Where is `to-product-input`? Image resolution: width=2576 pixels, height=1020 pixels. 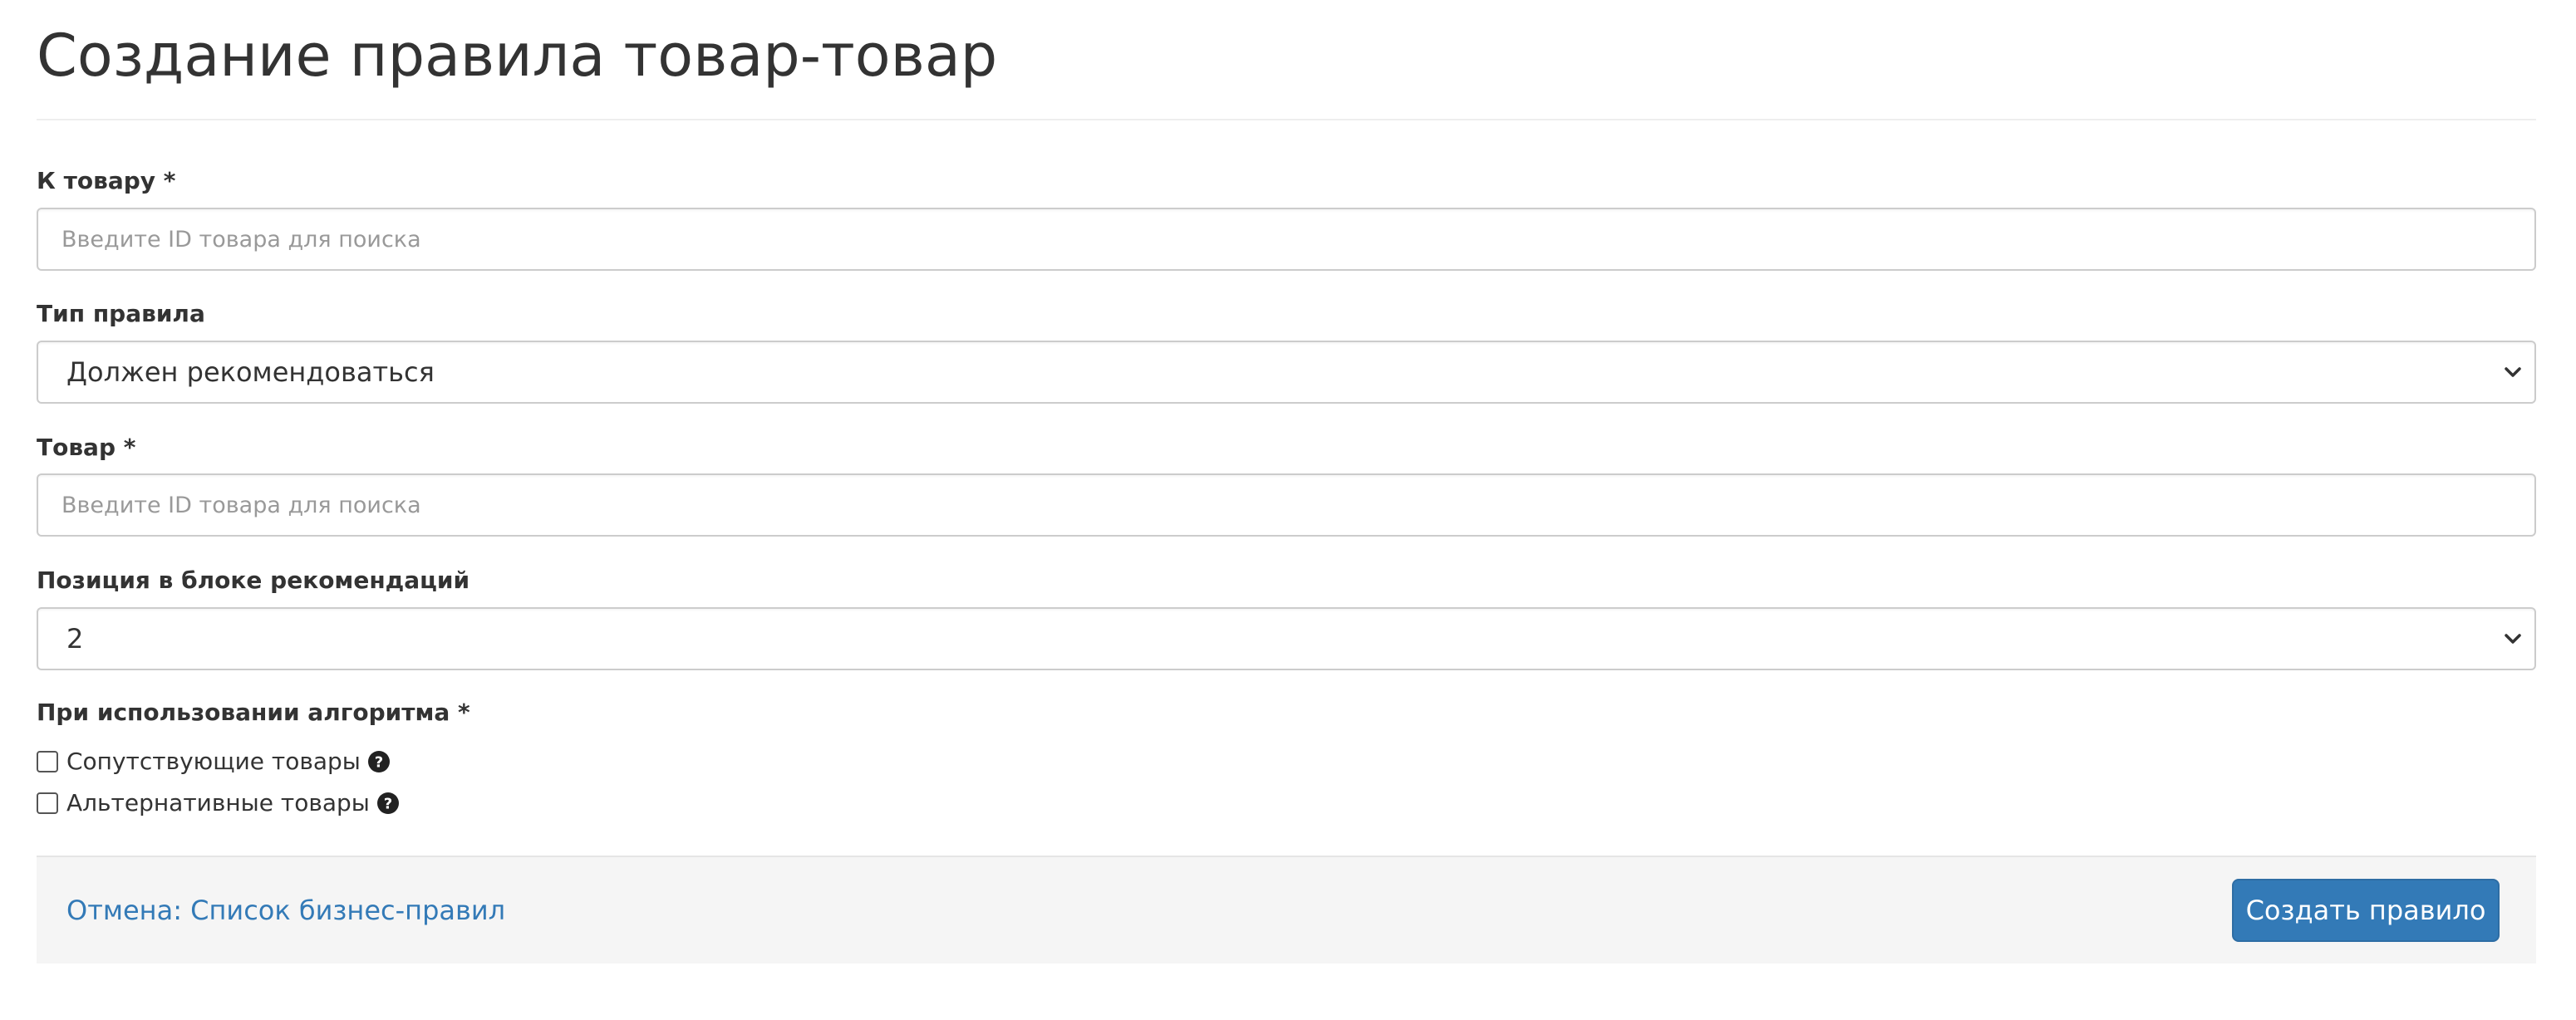 to-product-input is located at coordinates (1286, 239).